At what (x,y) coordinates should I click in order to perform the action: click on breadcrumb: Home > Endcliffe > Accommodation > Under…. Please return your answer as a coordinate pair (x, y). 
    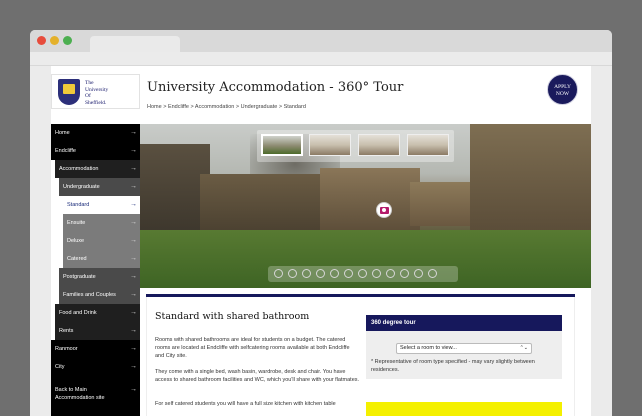
    Looking at the image, I should click on (226, 107).